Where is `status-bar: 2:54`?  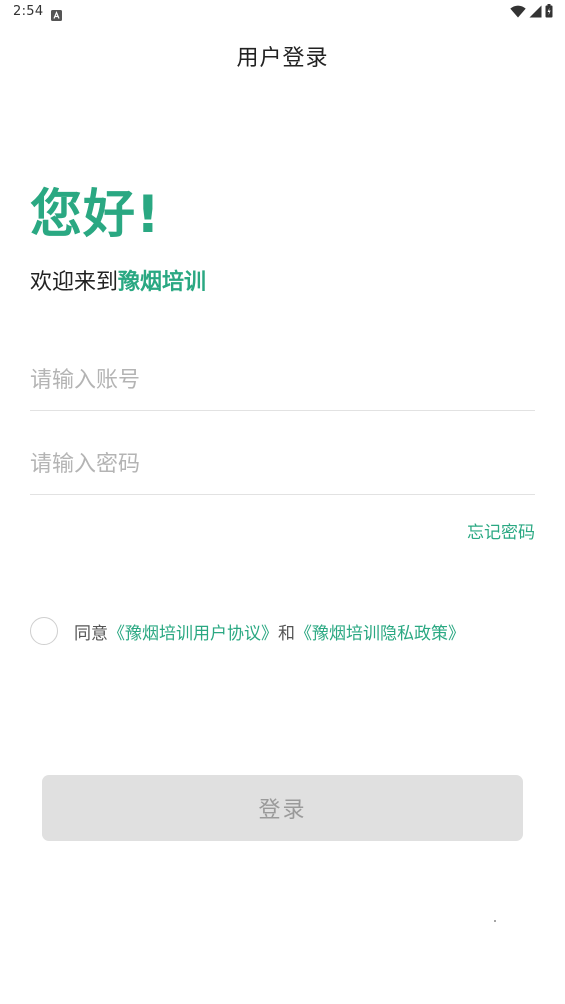 status-bar: 2:54 is located at coordinates (282, 12).